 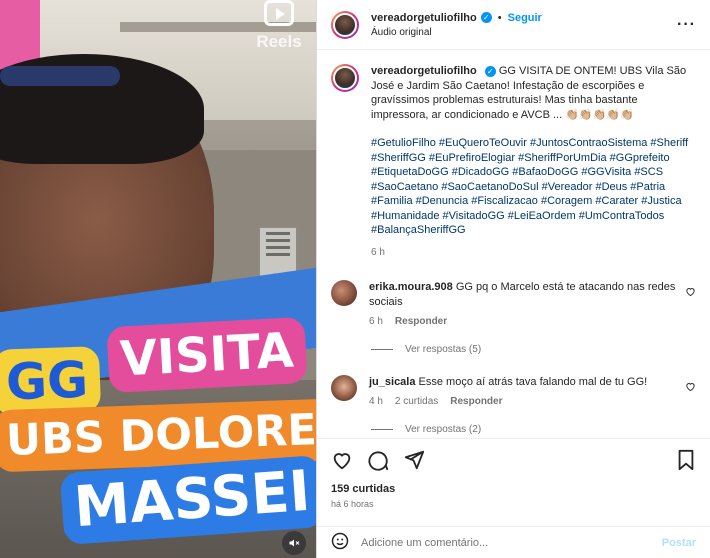 I want to click on view-replies-button: Ver respostas (2), so click(x=533, y=429).